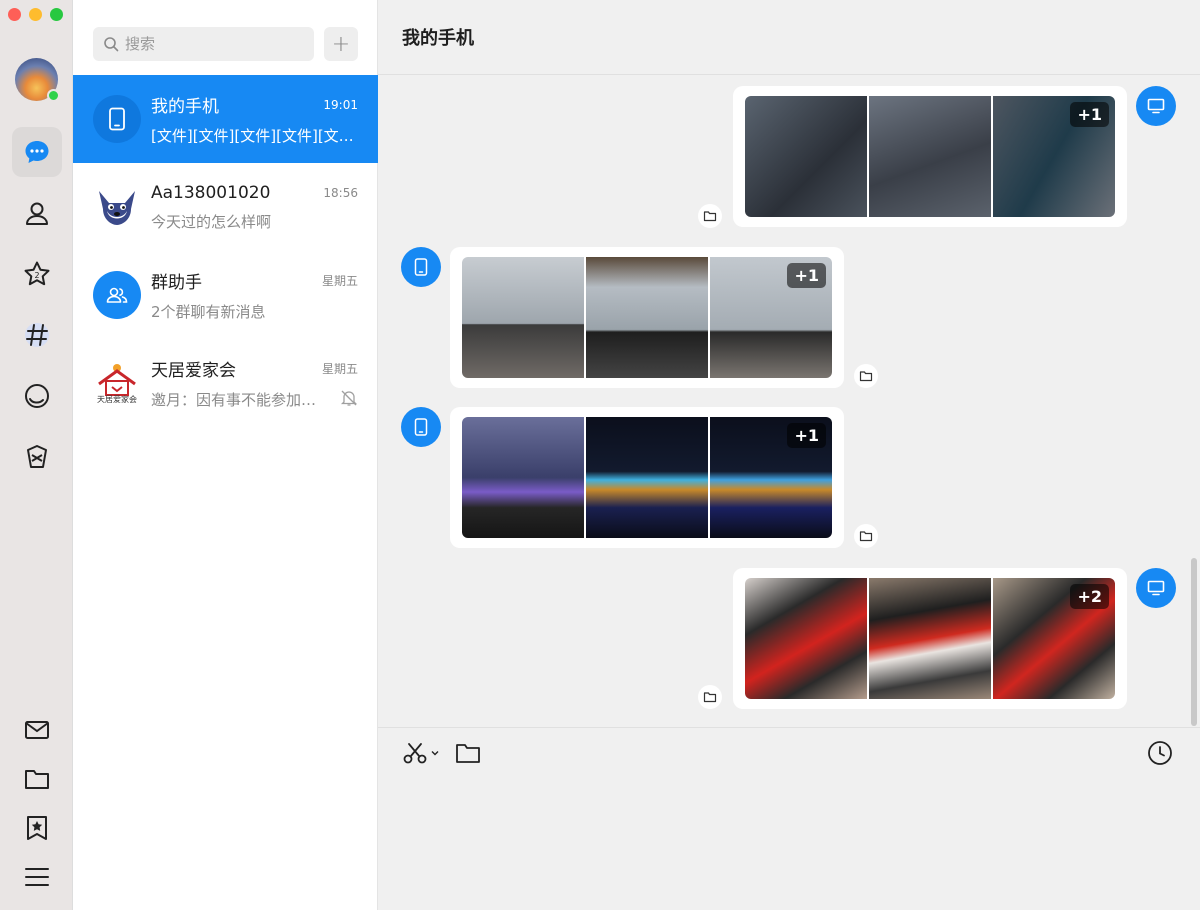 Image resolution: width=1200 pixels, height=910 pixels. What do you see at coordinates (225, 295) in the screenshot?
I see `conversation-item: 群助手 星期五 2个群聊有新消息` at bounding box center [225, 295].